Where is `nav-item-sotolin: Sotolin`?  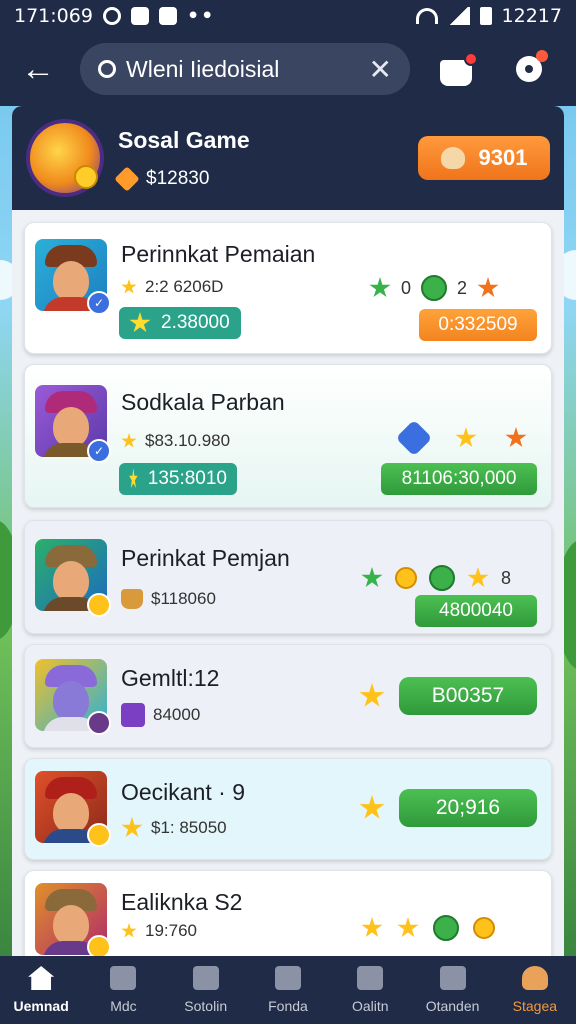
nav-item-sotolin: Sotolin is located at coordinates (206, 990).